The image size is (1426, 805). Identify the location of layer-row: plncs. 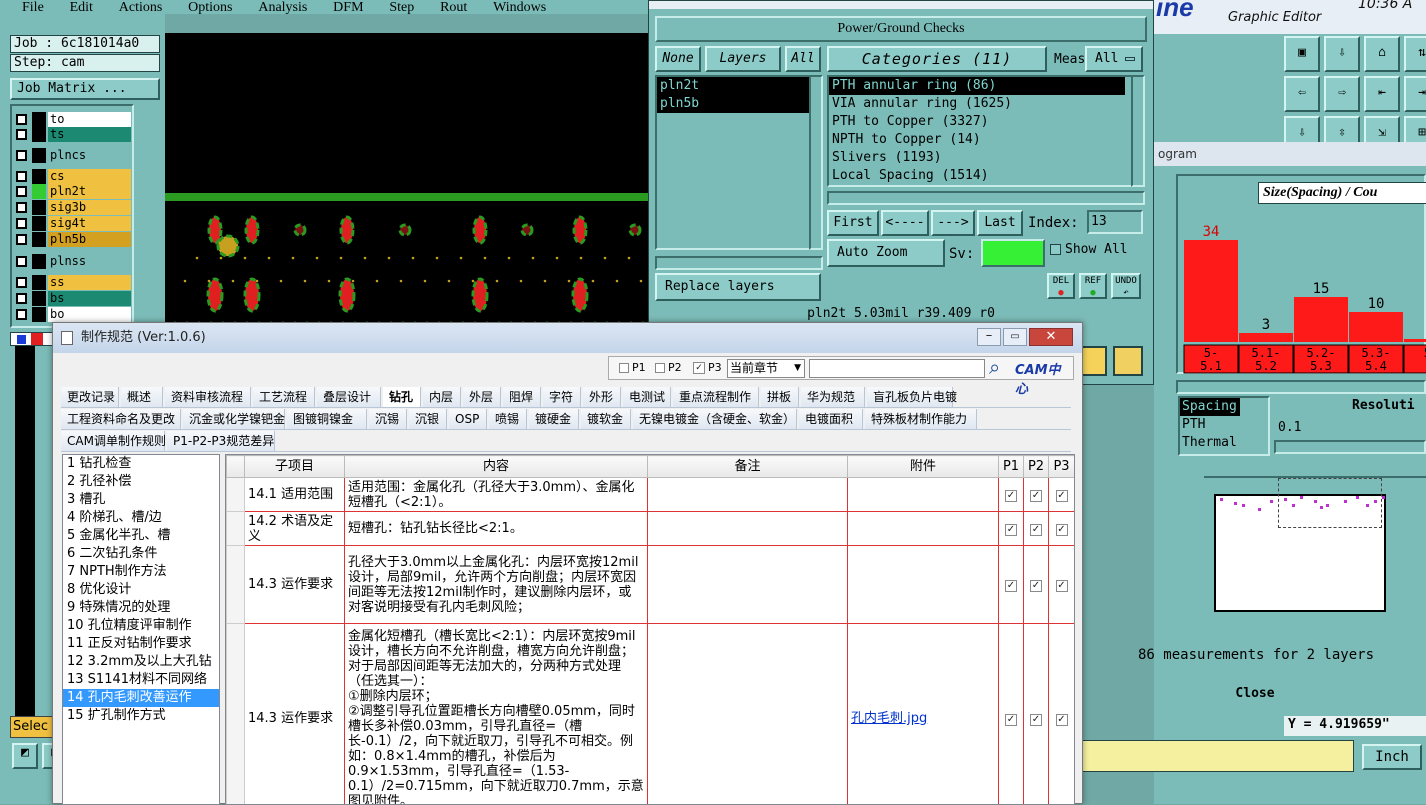
(74, 155).